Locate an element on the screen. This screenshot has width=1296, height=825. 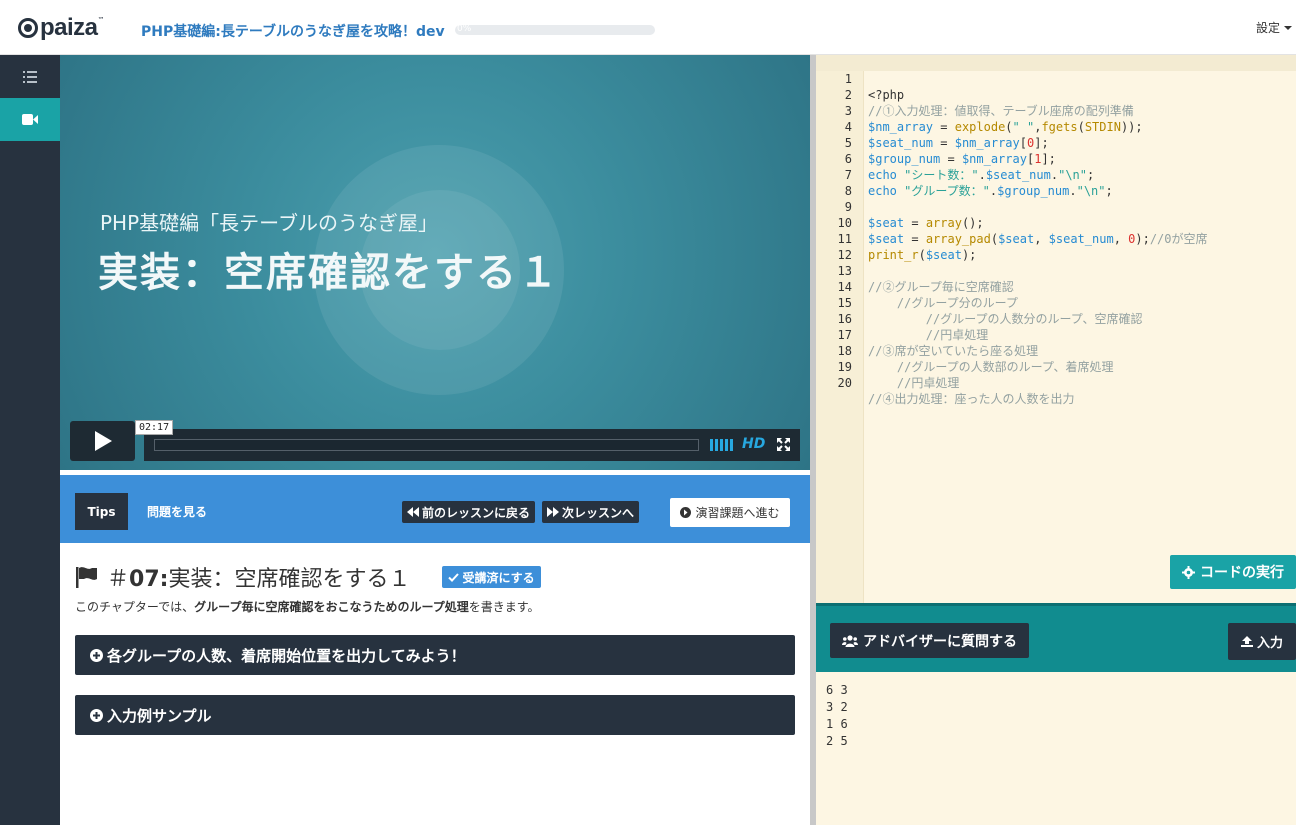
video-seek-bar is located at coordinates (426, 445).